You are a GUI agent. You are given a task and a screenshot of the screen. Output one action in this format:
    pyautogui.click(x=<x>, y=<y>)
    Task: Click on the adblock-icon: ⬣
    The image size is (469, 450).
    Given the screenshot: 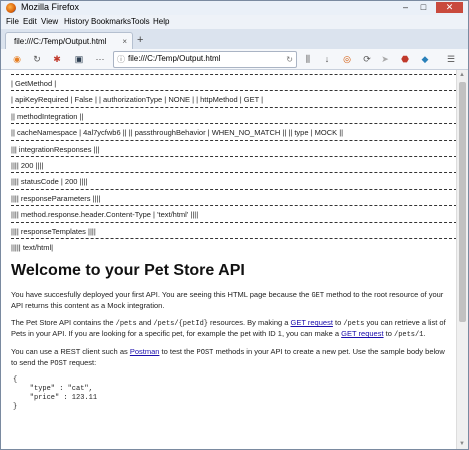 What is the action you would take?
    pyautogui.click(x=405, y=59)
    